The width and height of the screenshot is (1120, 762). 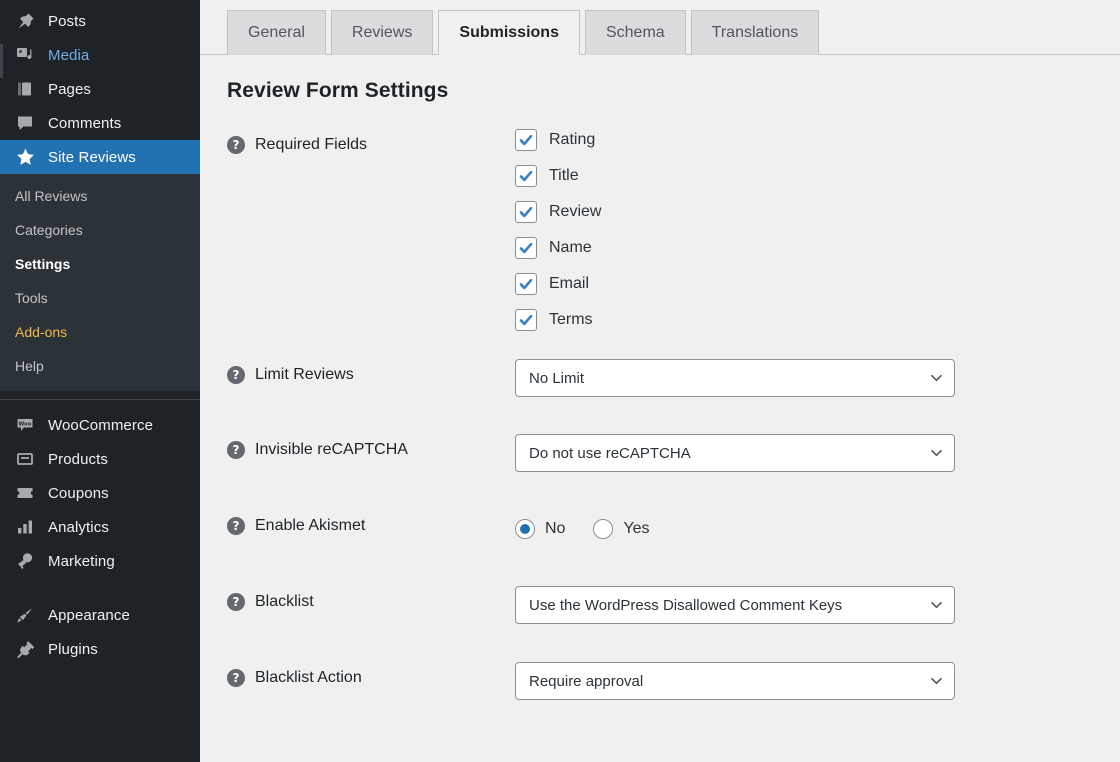 What do you see at coordinates (570, 247) in the screenshot?
I see `checkbox-label: Name` at bounding box center [570, 247].